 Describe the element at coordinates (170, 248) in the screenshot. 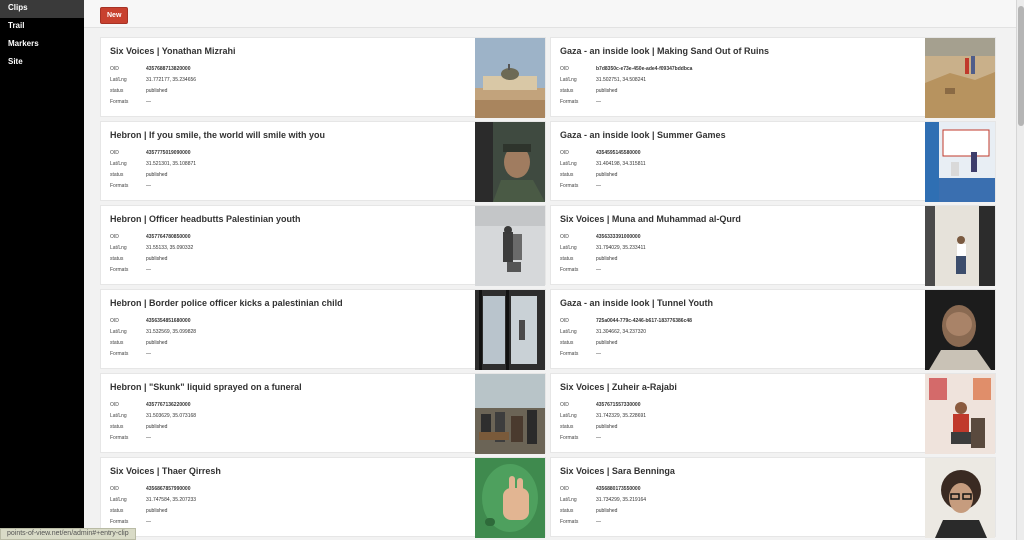

I see `meta-value-latlng: 31.55133, 35.090332` at that location.